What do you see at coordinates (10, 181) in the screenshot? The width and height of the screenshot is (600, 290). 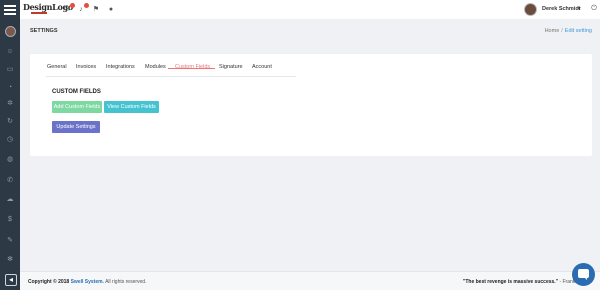 I see `phone-icon: ✆` at bounding box center [10, 181].